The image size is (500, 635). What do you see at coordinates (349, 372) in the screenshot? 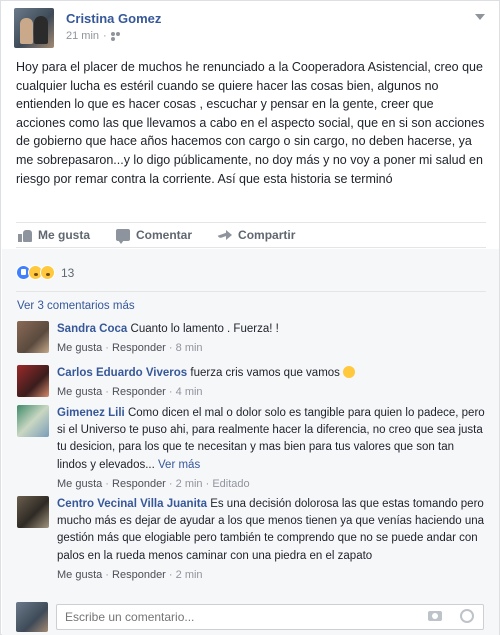
I see `smile-emoji-icon` at bounding box center [349, 372].